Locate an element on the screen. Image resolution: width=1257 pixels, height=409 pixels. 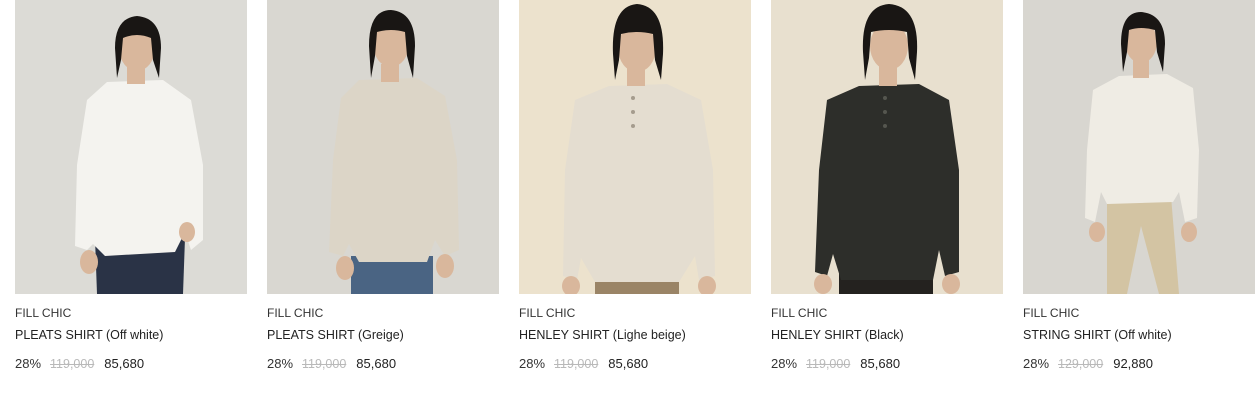
product-name: PLEATS SHIRT (Off white) is located at coordinates (89, 335).